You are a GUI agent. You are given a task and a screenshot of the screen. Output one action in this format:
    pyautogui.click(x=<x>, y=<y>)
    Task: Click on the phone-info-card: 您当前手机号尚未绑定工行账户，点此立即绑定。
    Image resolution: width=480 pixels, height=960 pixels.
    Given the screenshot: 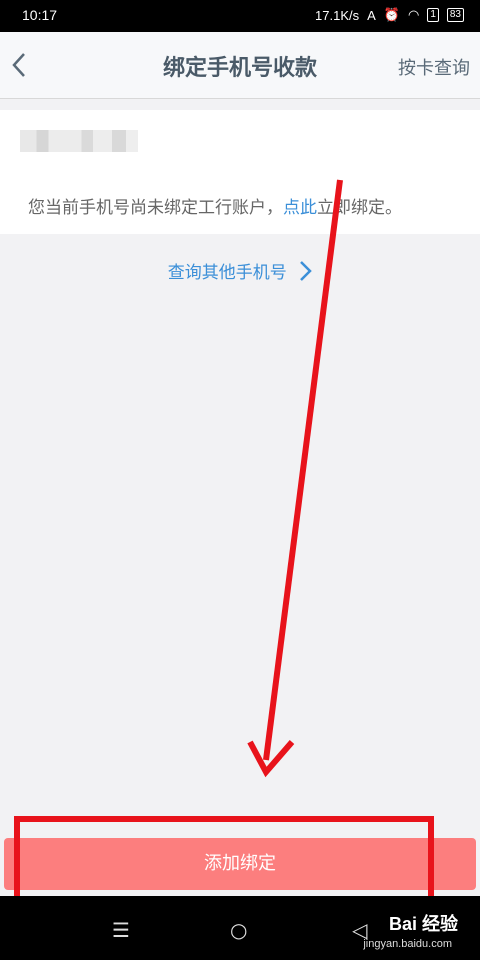 What is the action you would take?
    pyautogui.click(x=240, y=172)
    